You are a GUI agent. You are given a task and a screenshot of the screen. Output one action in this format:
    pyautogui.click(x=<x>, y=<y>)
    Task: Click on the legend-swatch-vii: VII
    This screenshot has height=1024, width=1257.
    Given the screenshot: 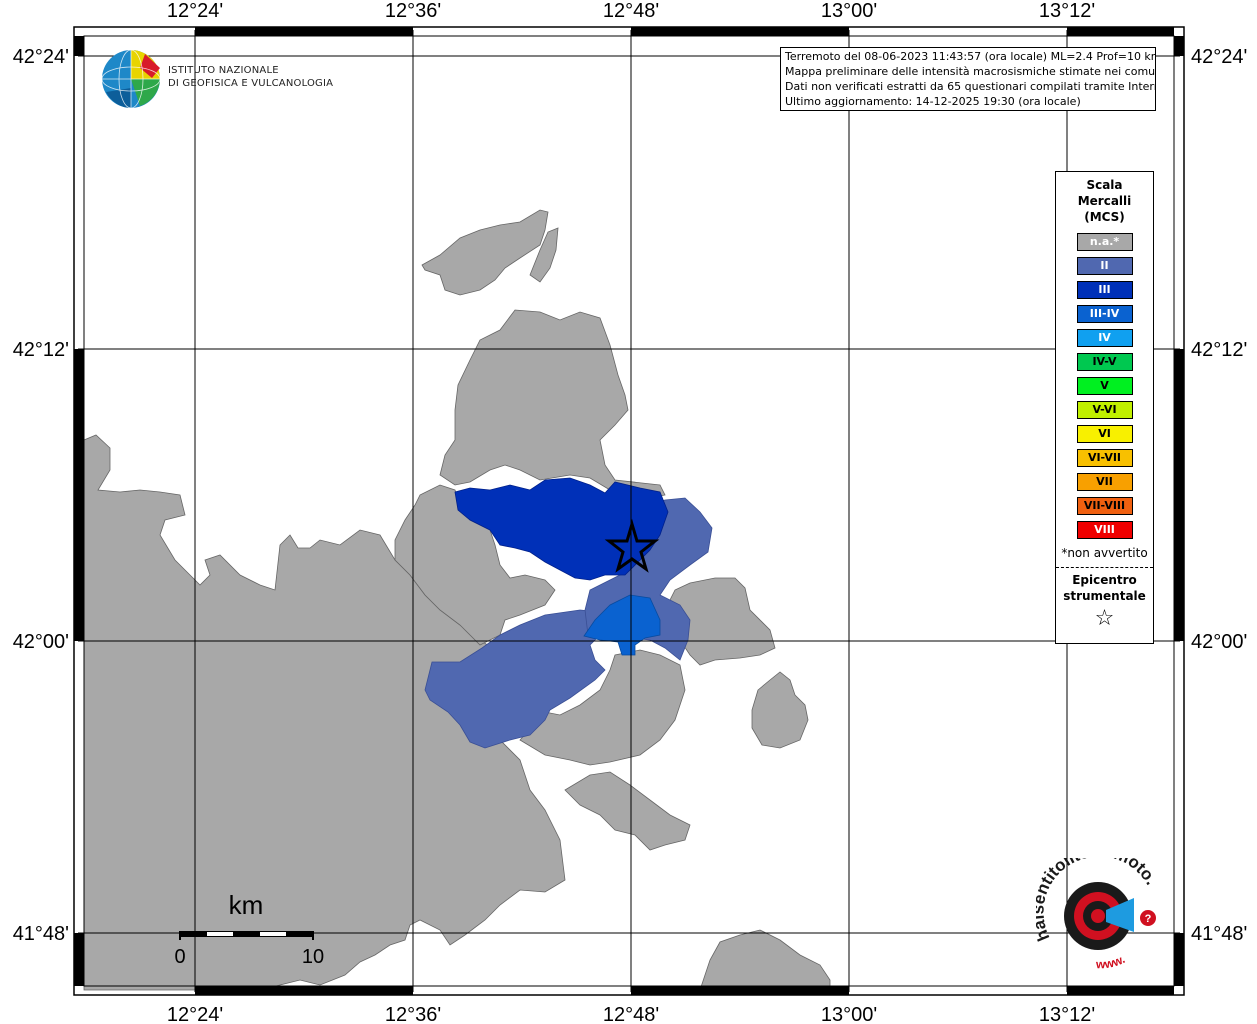 What is the action you would take?
    pyautogui.click(x=1104, y=482)
    